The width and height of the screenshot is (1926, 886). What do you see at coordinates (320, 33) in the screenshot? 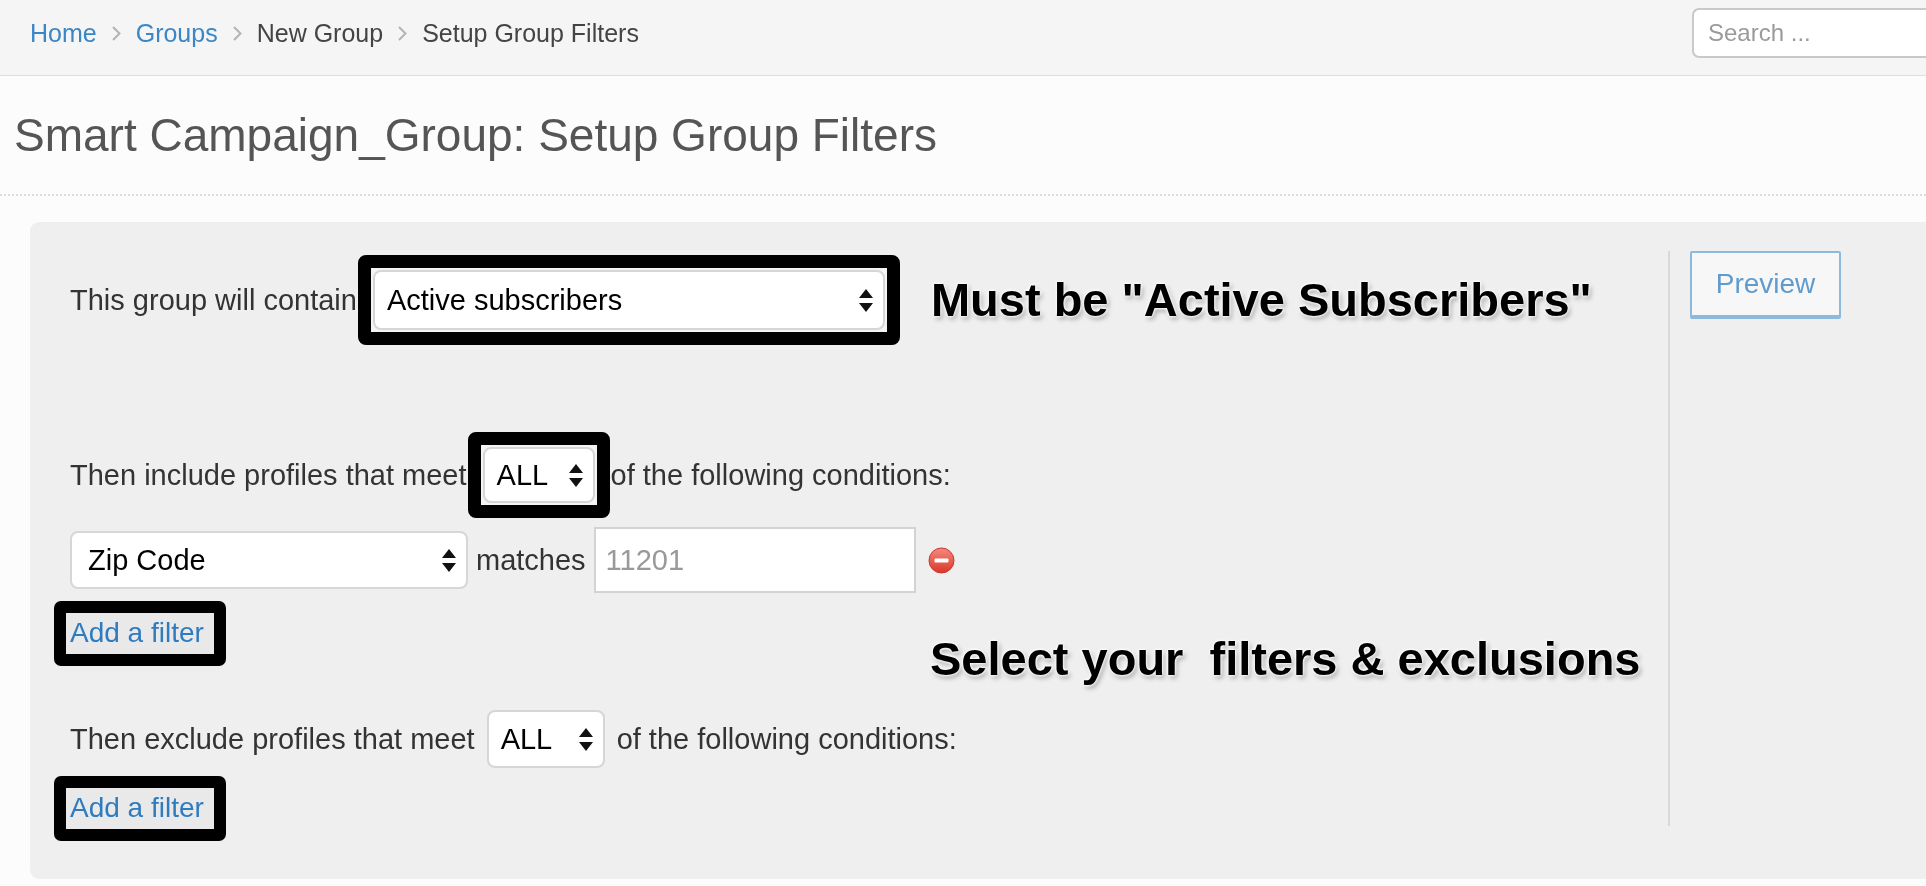
I see `breadcrumb-text: New Group` at bounding box center [320, 33].